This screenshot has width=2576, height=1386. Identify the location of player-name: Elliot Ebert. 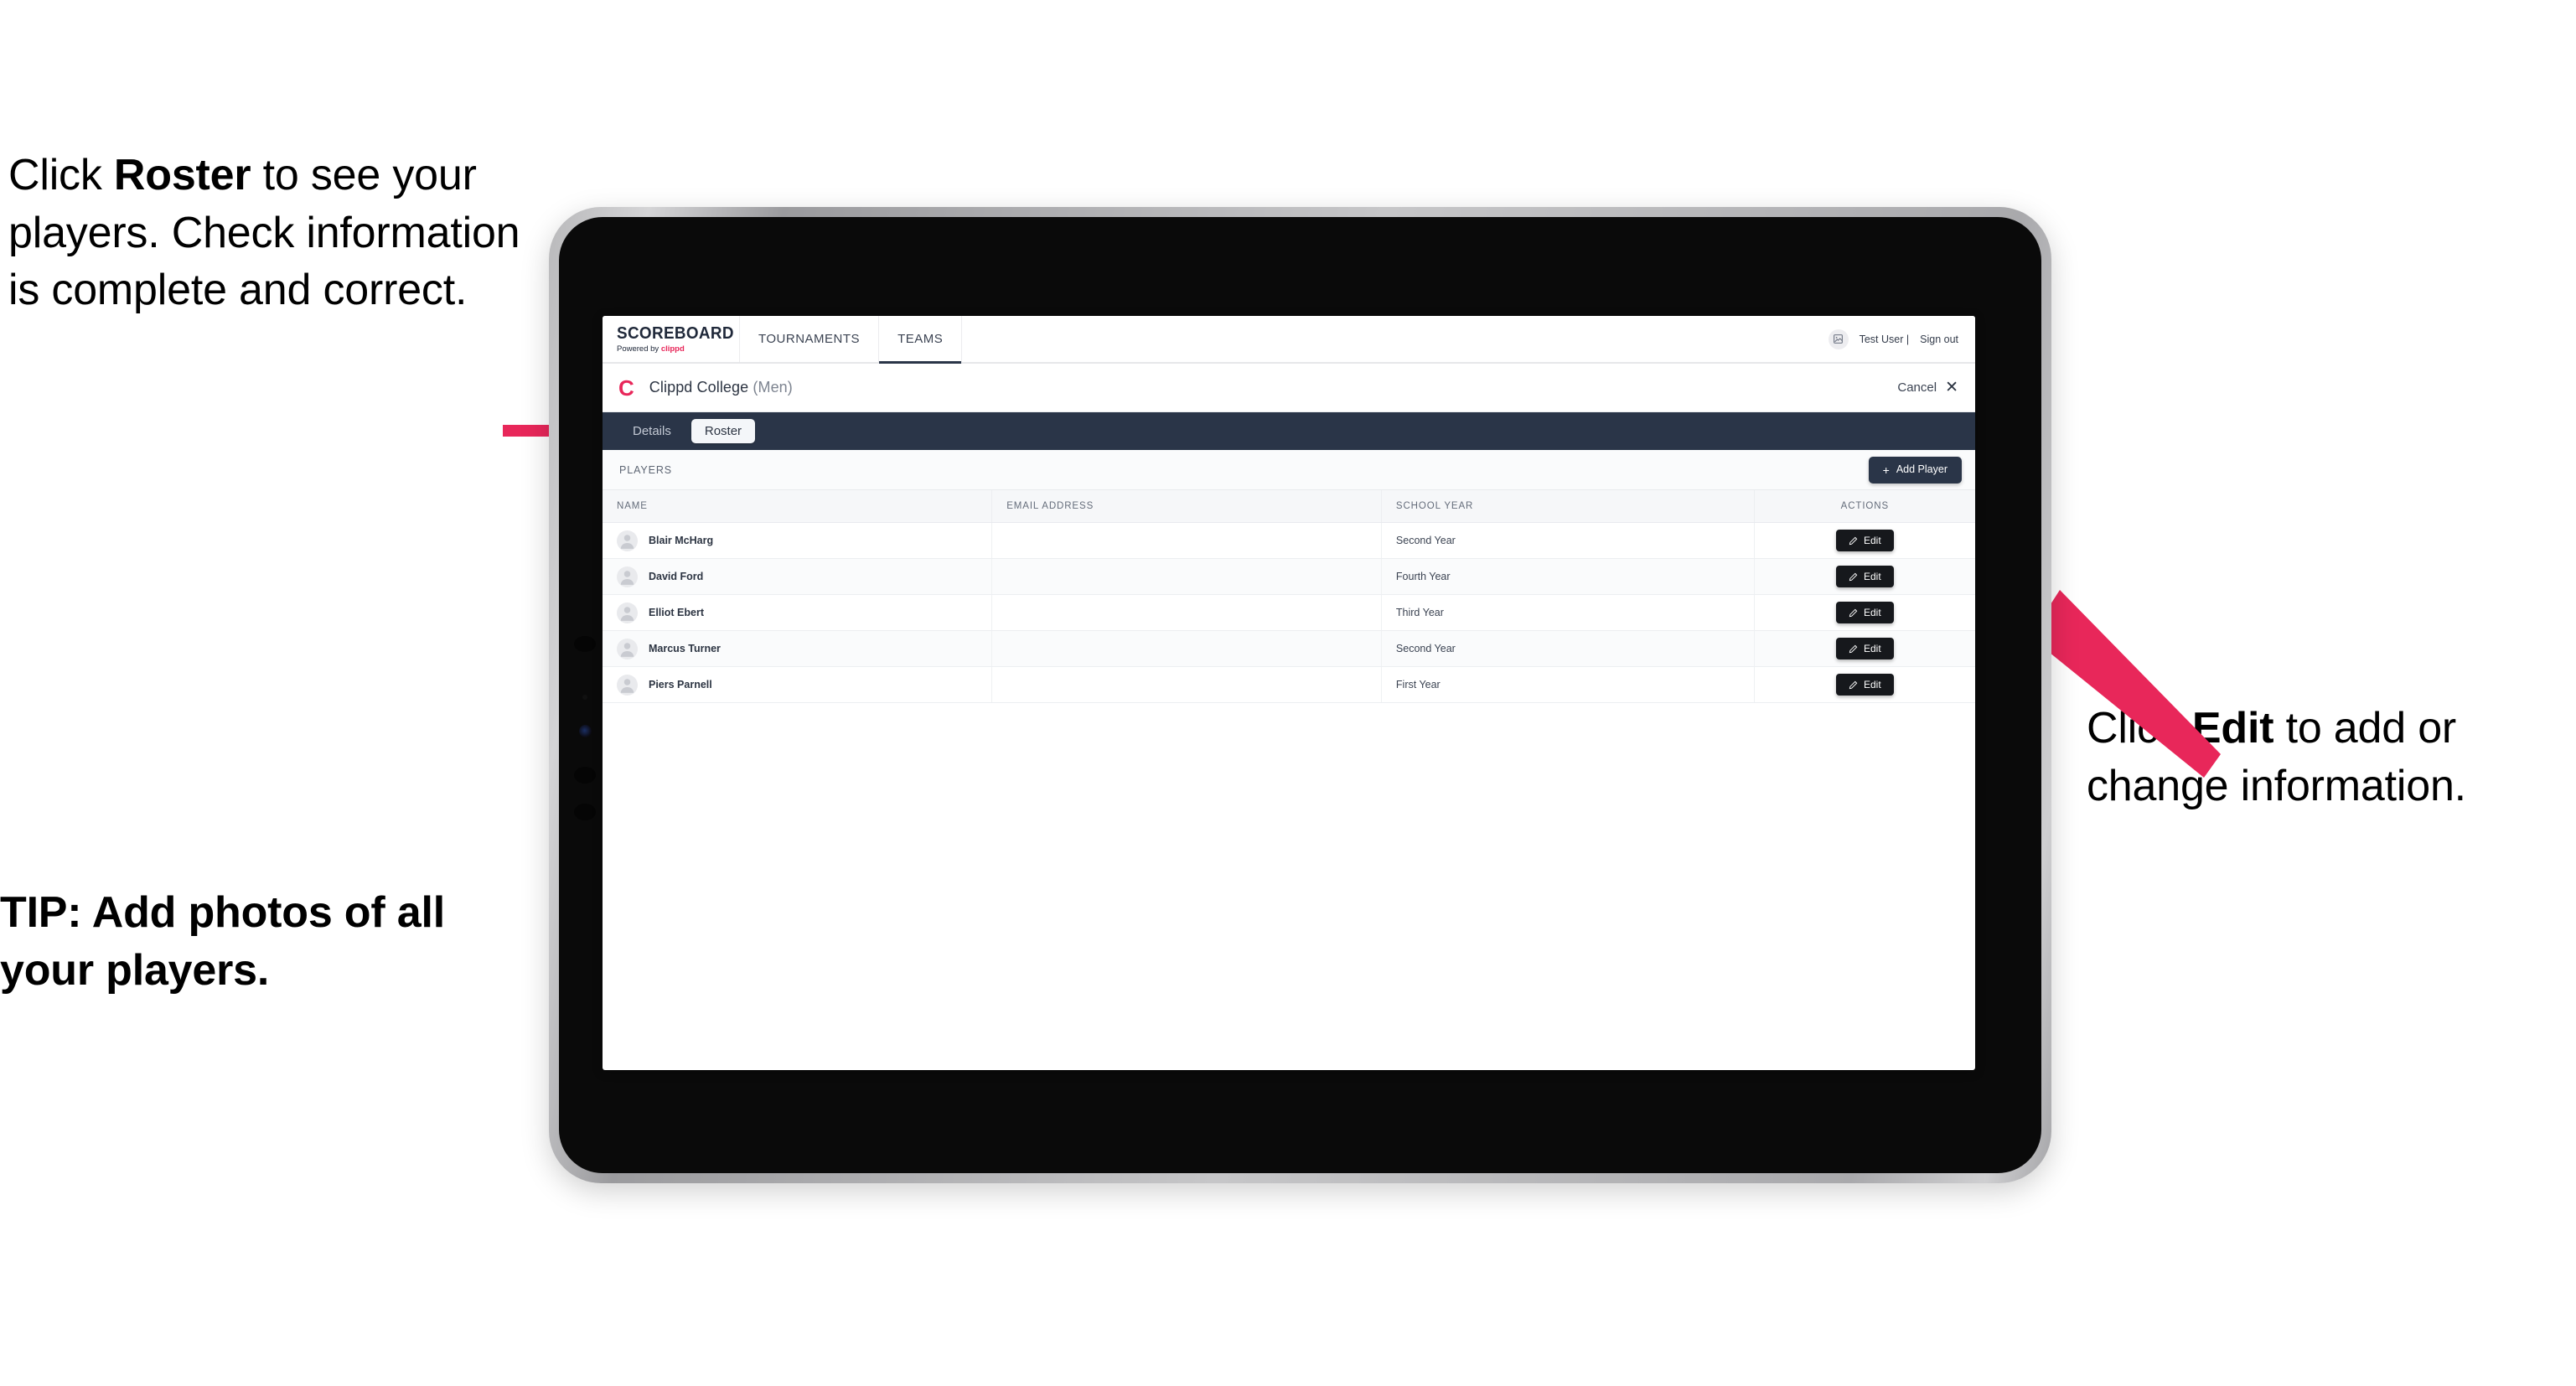
(676, 612).